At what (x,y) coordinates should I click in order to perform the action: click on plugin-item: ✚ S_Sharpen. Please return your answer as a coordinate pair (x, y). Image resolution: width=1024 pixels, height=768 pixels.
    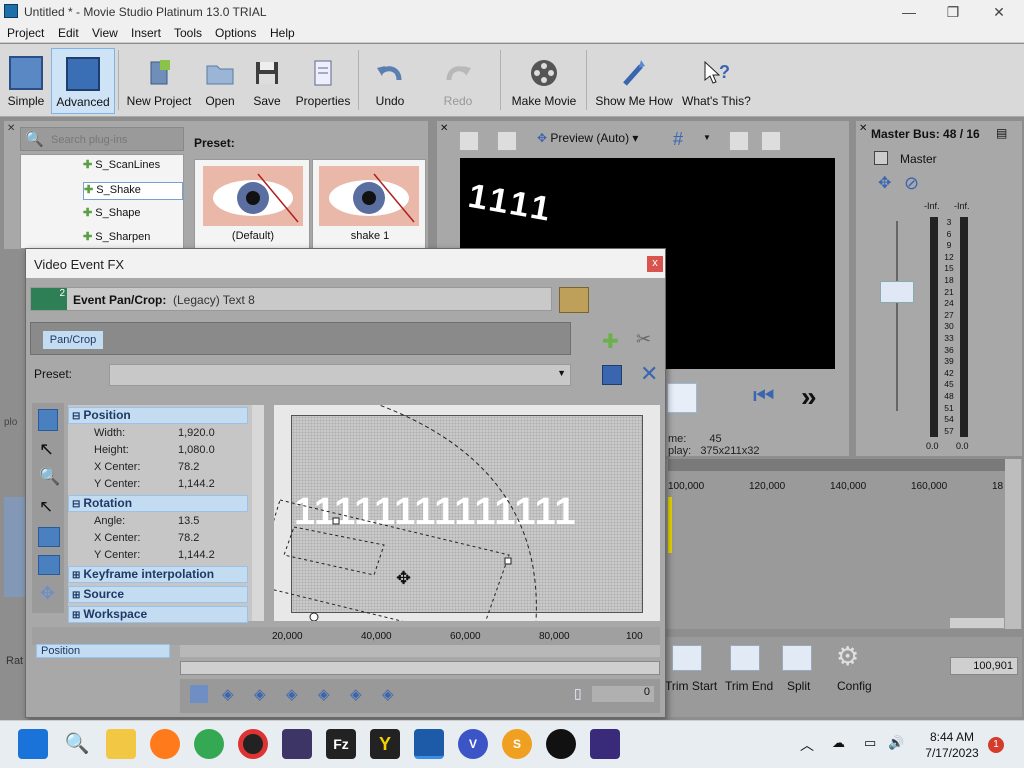
    Looking at the image, I should click on (133, 239).